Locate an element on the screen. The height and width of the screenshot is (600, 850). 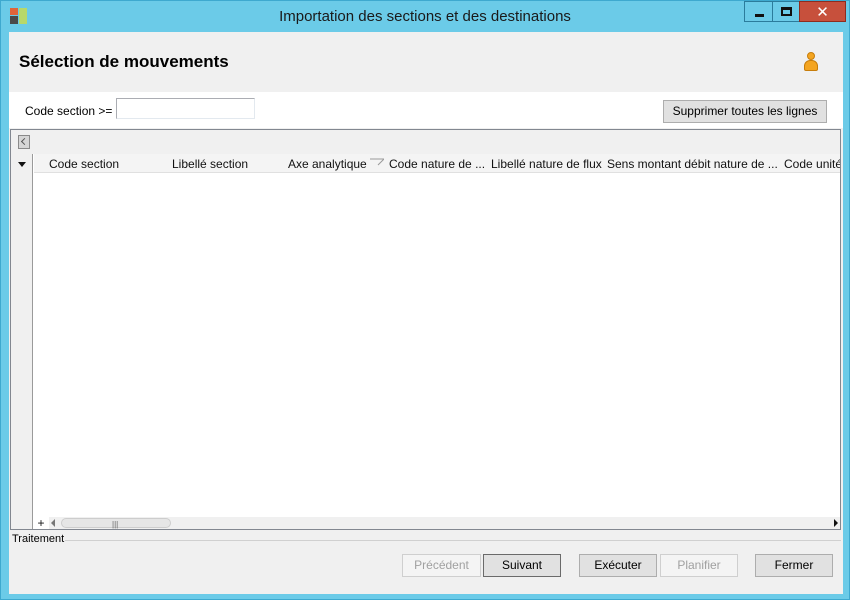
processing-section-label: Traitement is located at coordinates (38, 539).